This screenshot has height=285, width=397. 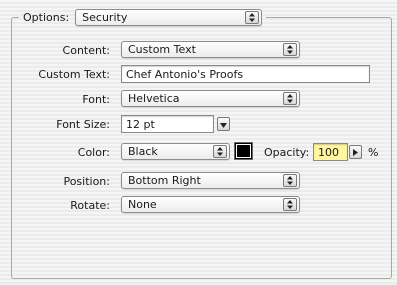 What do you see at coordinates (373, 152) in the screenshot?
I see `opacity-unit: %` at bounding box center [373, 152].